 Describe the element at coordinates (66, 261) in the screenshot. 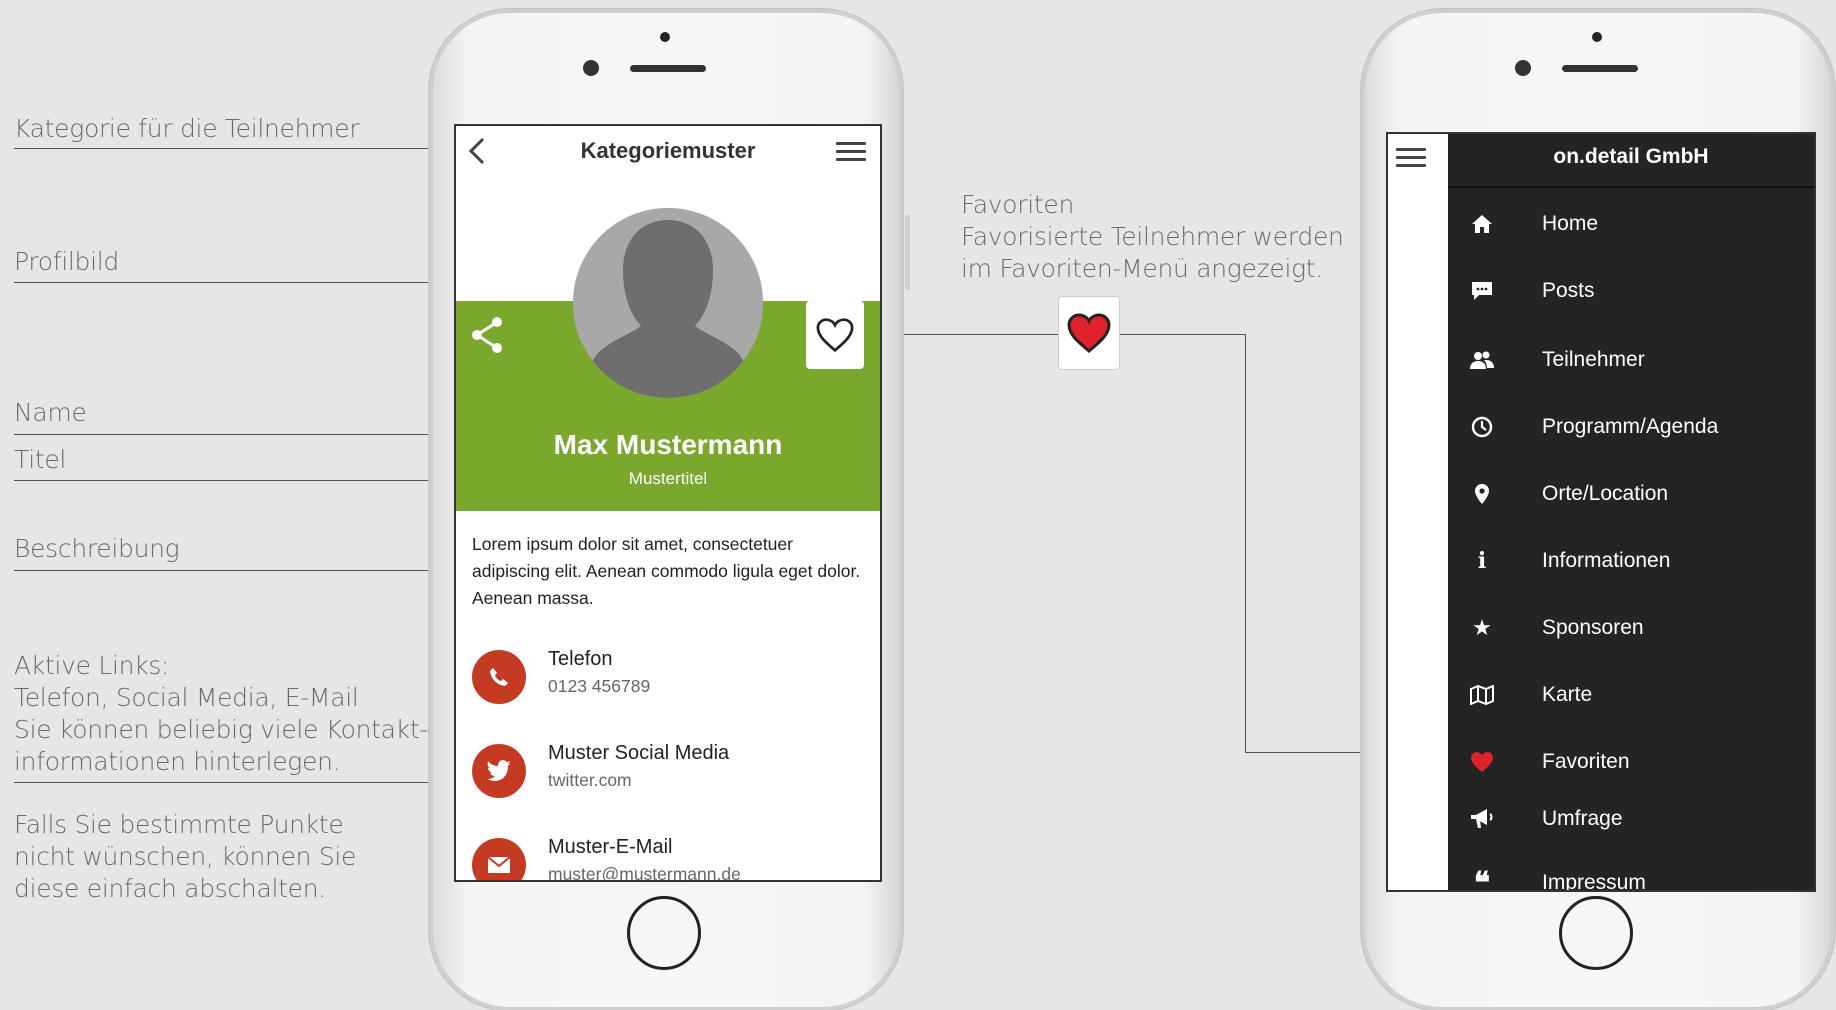

I see `annotation-profilbild: Profilbild` at that location.